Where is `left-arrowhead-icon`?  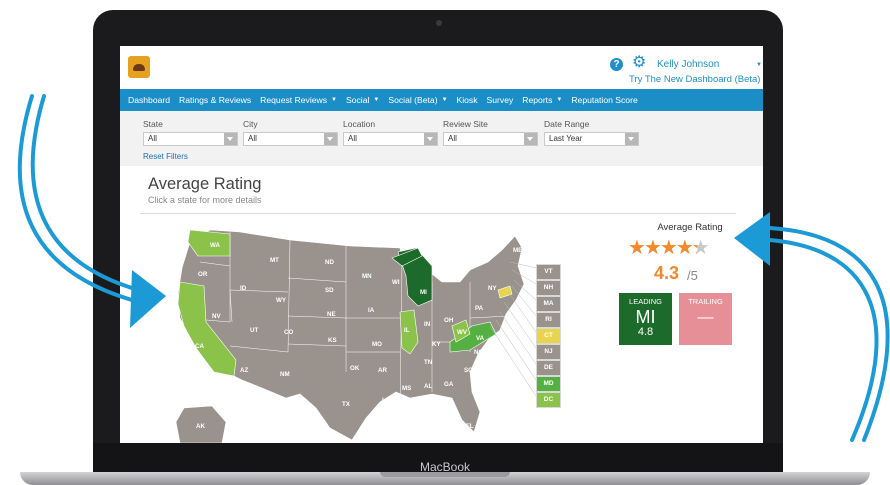
left-arrowhead-icon is located at coordinates (148, 299).